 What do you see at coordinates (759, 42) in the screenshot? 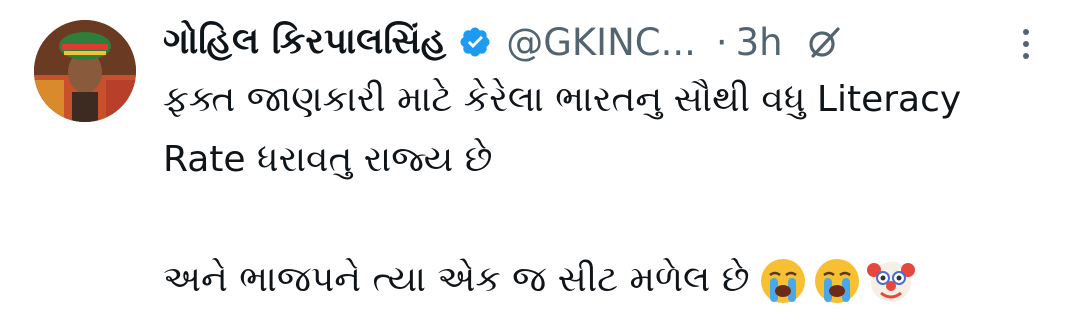
I see `timestamp: 3h` at bounding box center [759, 42].